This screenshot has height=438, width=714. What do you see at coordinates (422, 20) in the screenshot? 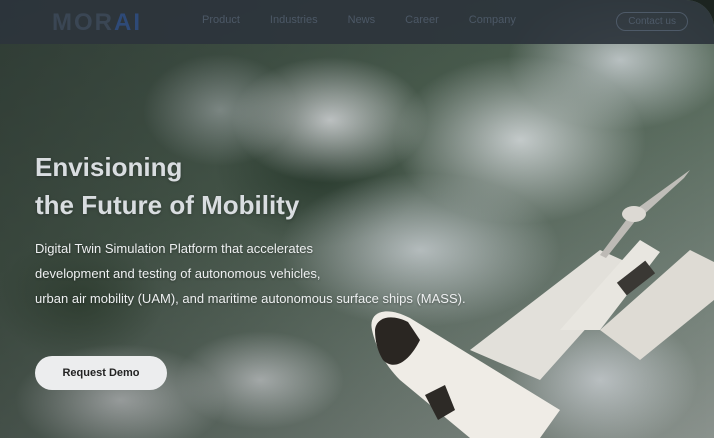
I see `nav-item-career: Career` at bounding box center [422, 20].